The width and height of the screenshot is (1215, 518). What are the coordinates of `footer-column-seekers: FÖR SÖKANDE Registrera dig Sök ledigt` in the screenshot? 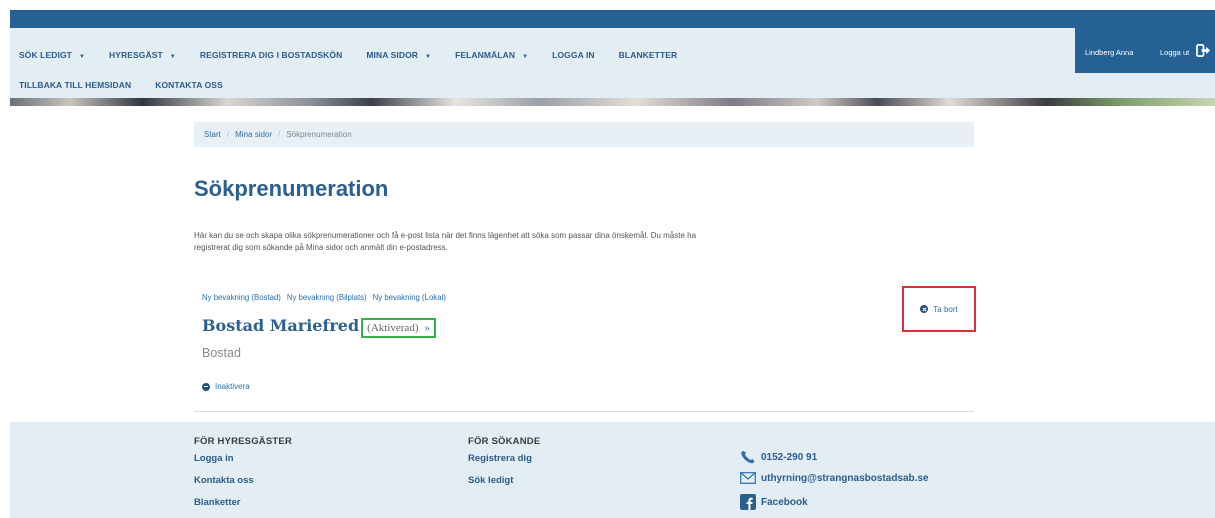 It's located at (504, 461).